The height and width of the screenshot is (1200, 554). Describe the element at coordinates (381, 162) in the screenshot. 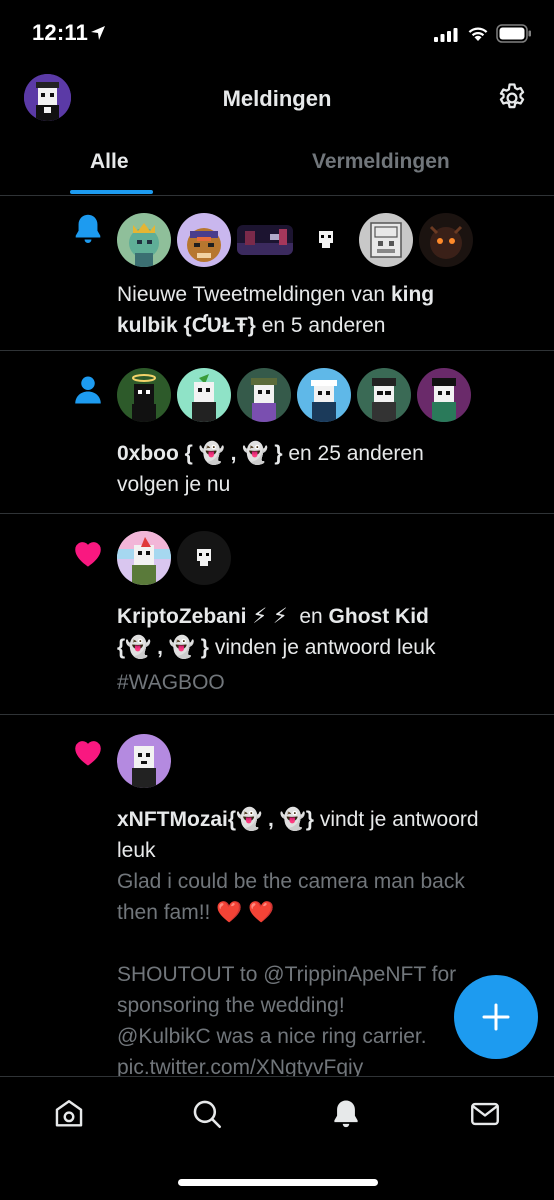

I see `tab-mentions: Vermeldingen` at that location.